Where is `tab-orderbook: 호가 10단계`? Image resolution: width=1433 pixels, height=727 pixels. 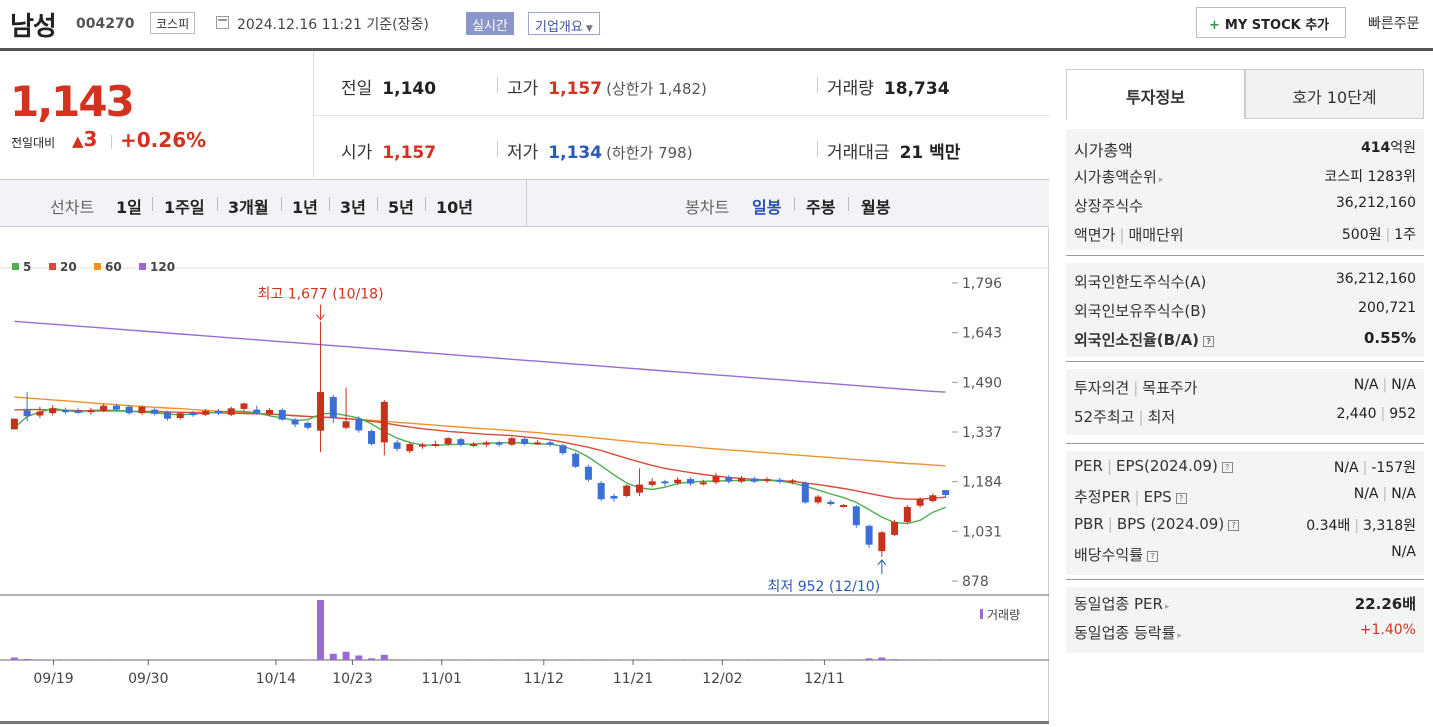 tab-orderbook: 호가 10단계 is located at coordinates (1334, 94).